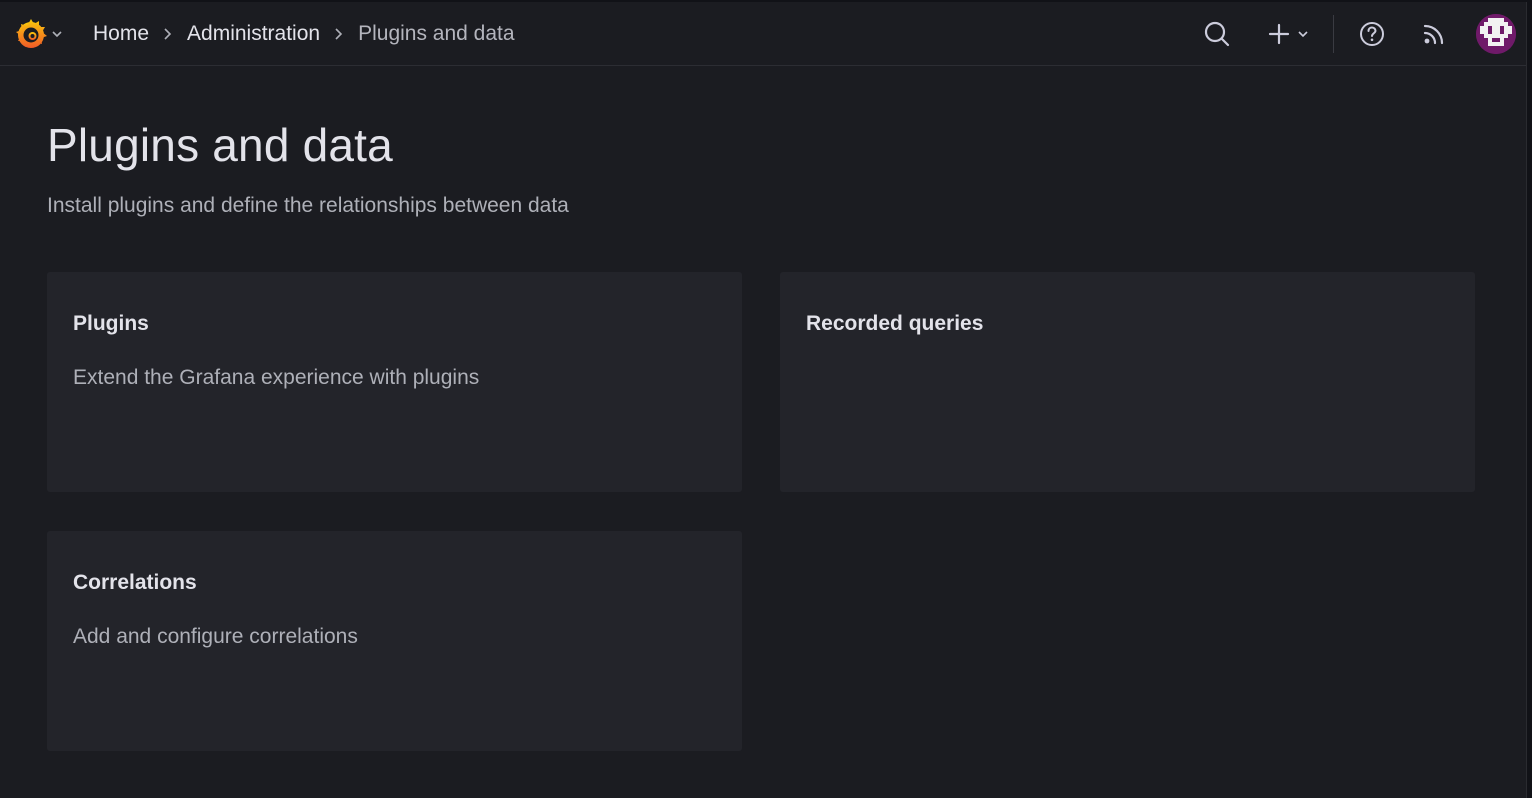 This screenshot has height=798, width=1532. What do you see at coordinates (436, 33) in the screenshot?
I see `breadcrumb-current: Plugins and data` at bounding box center [436, 33].